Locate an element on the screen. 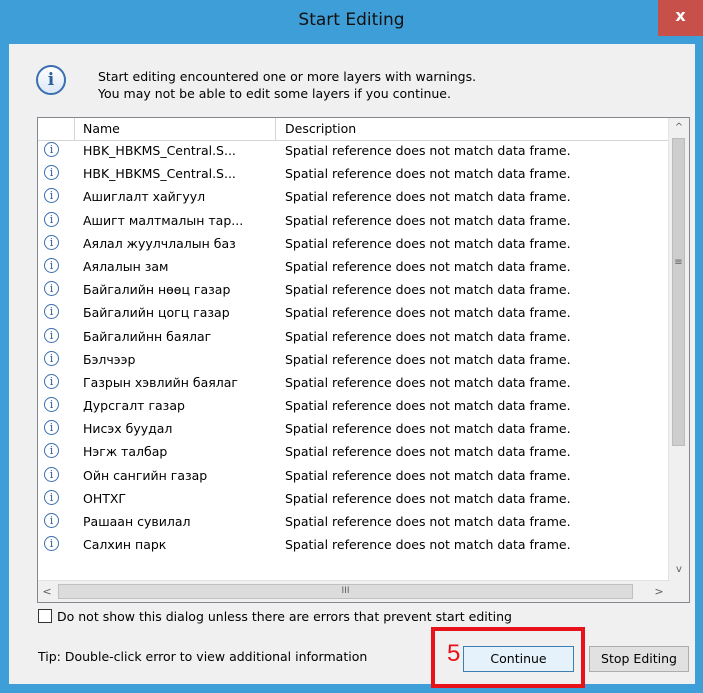  vertical-scroll-thumb: ≡ is located at coordinates (678, 292).